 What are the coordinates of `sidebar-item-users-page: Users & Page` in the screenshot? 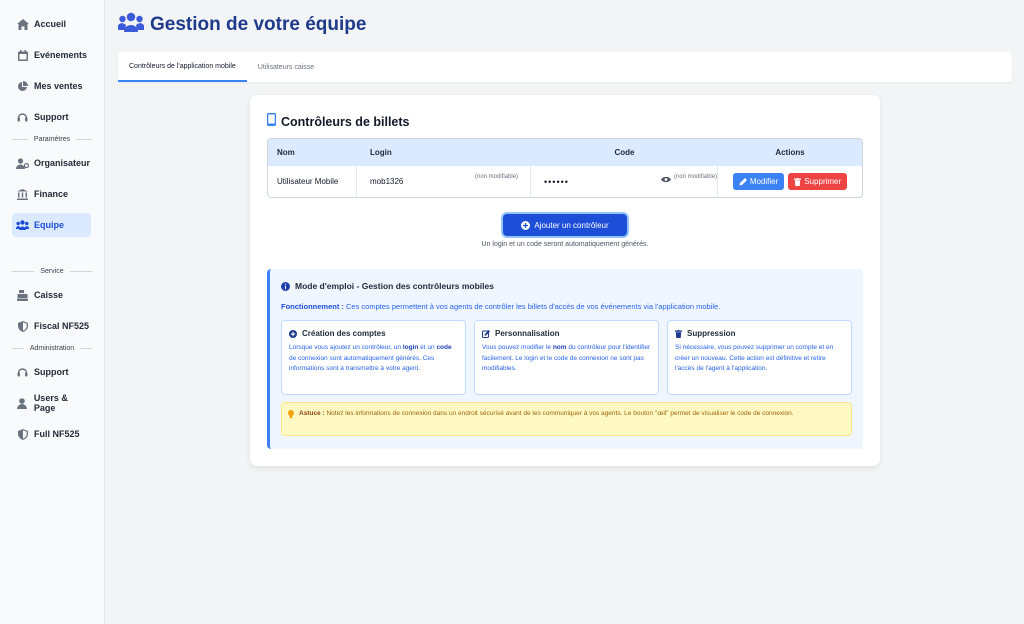 It's located at (51, 403).